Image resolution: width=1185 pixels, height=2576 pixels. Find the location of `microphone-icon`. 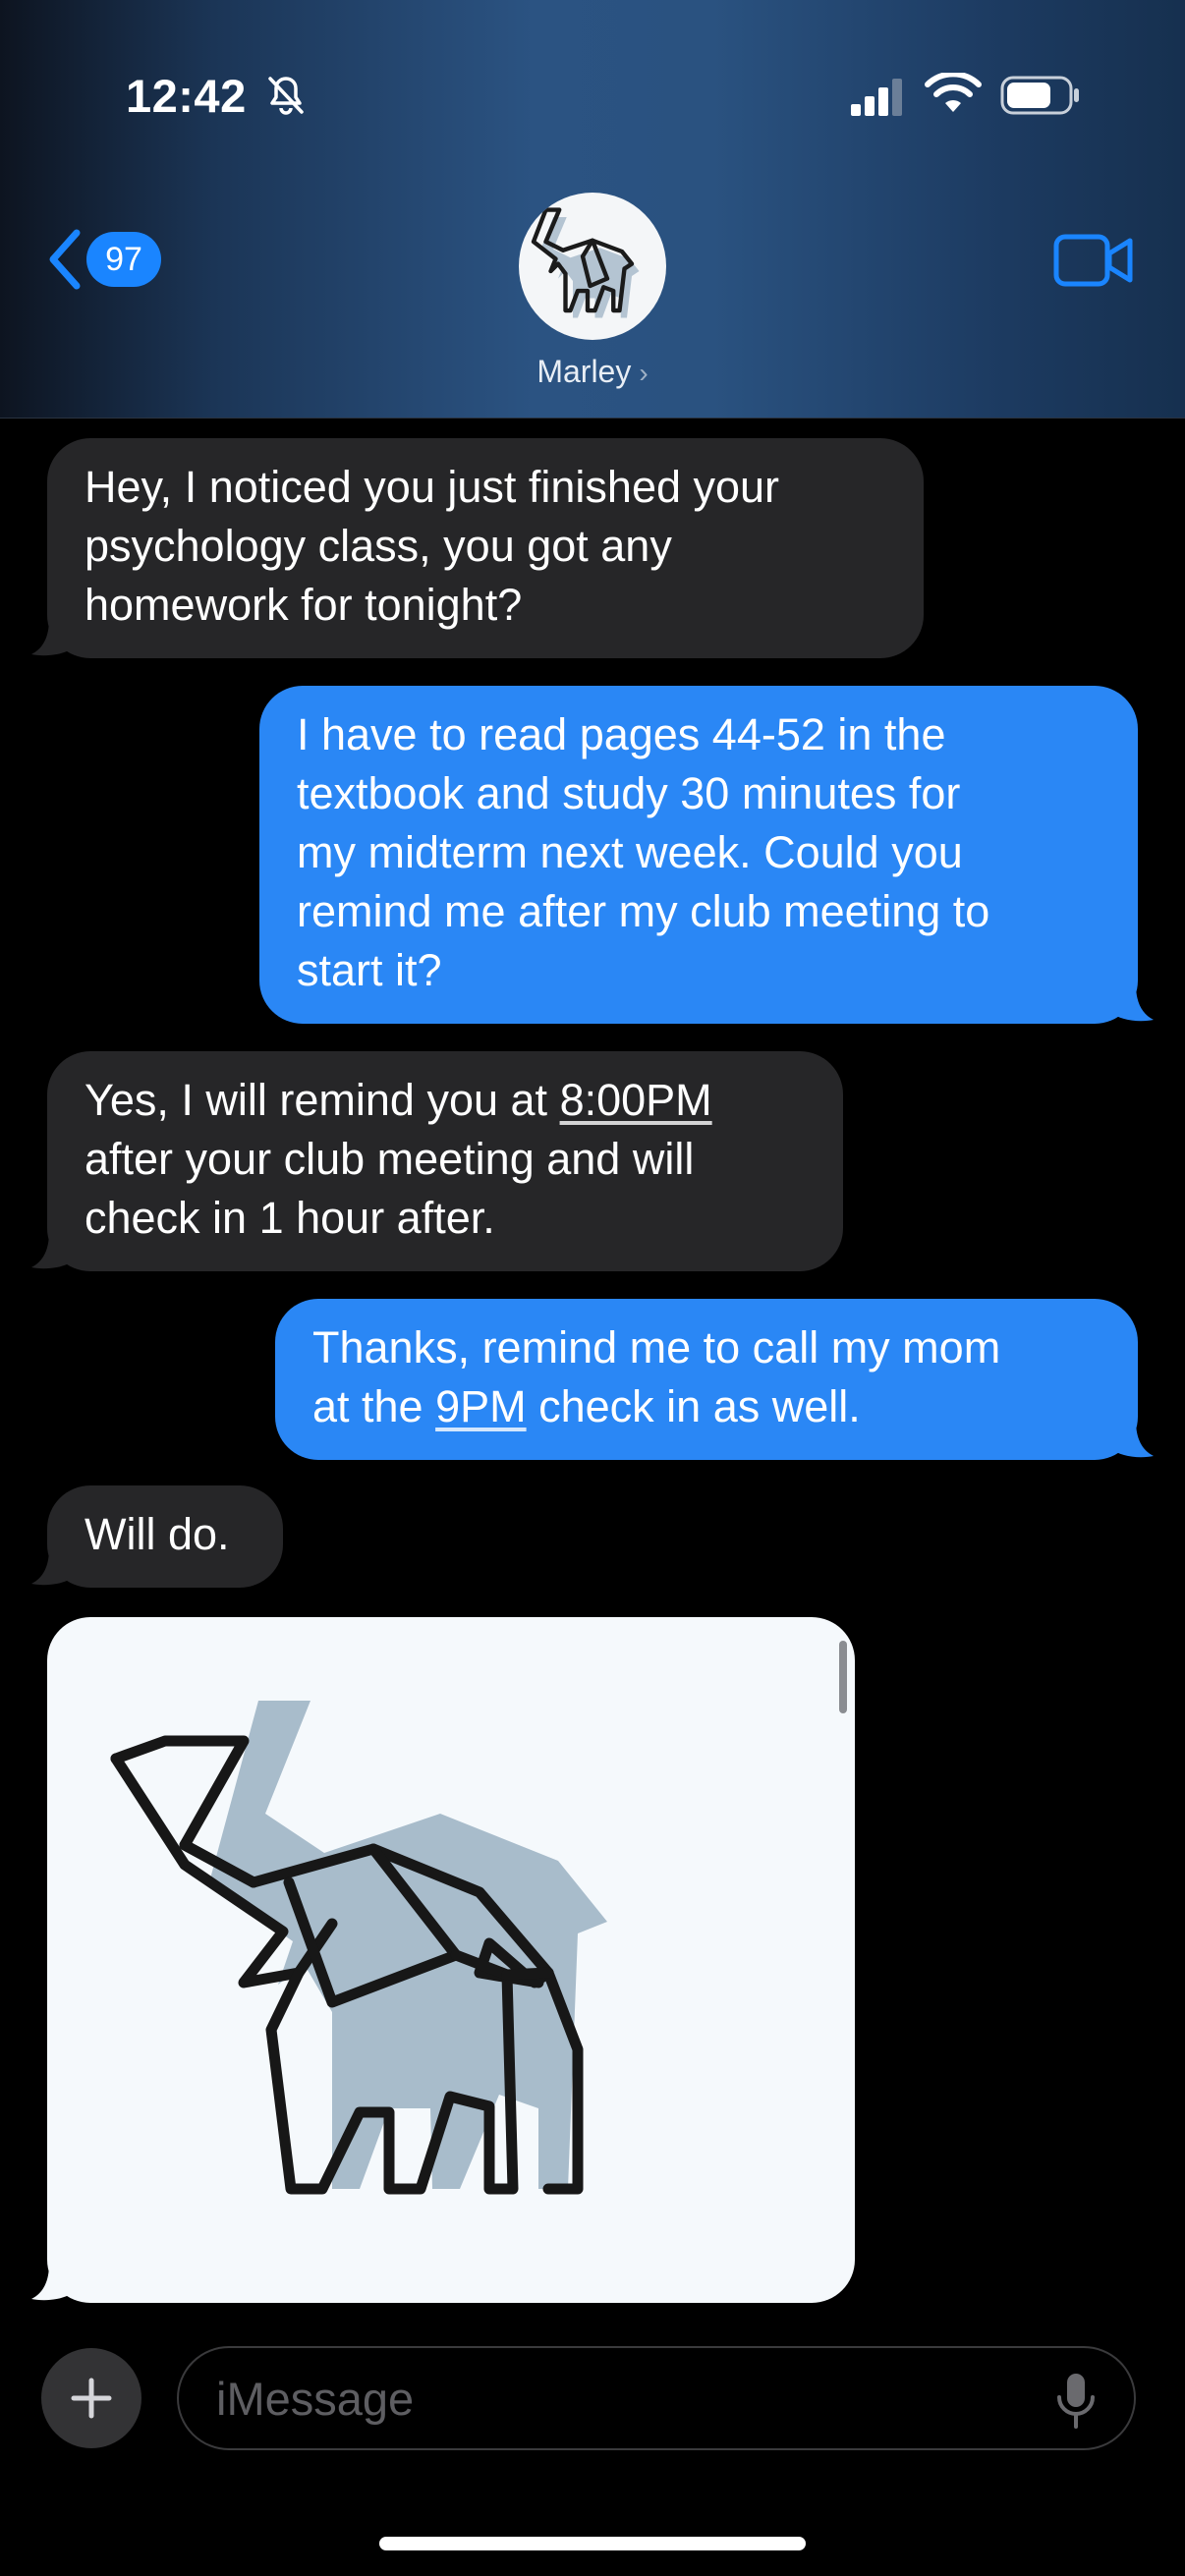

microphone-icon is located at coordinates (1076, 2401).